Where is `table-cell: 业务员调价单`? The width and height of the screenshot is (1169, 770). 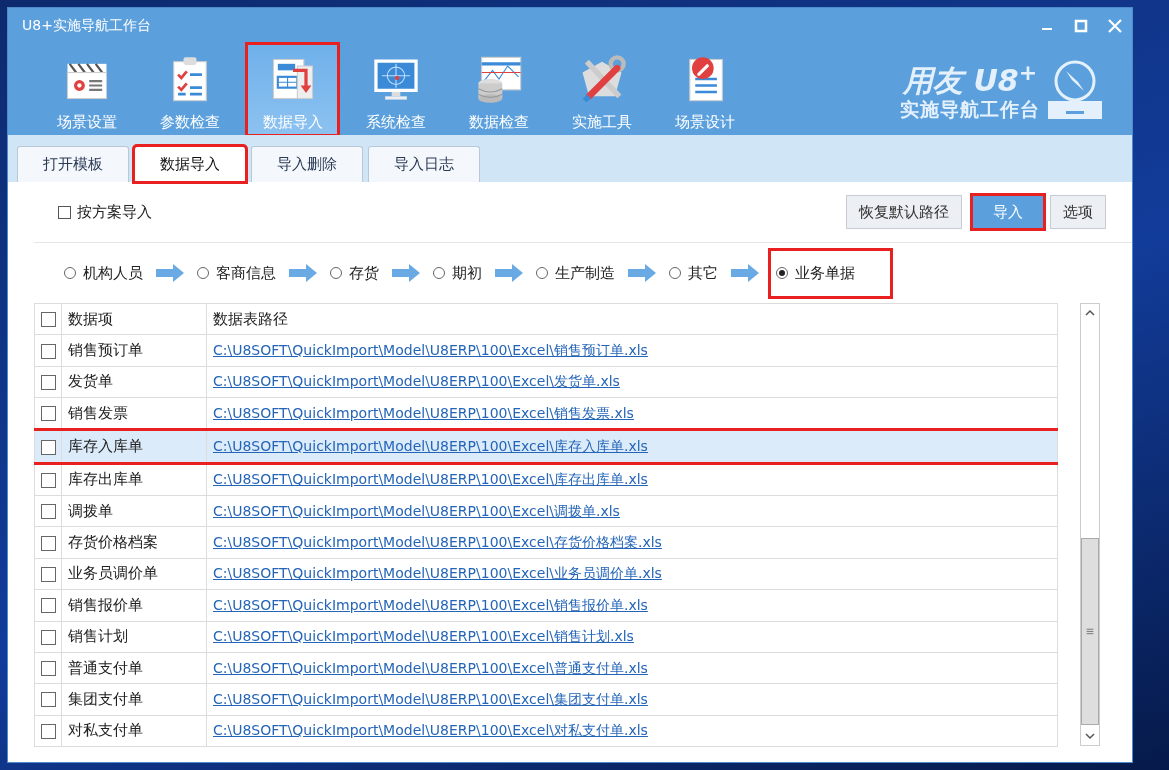 table-cell: 业务员调价单 is located at coordinates (134, 574).